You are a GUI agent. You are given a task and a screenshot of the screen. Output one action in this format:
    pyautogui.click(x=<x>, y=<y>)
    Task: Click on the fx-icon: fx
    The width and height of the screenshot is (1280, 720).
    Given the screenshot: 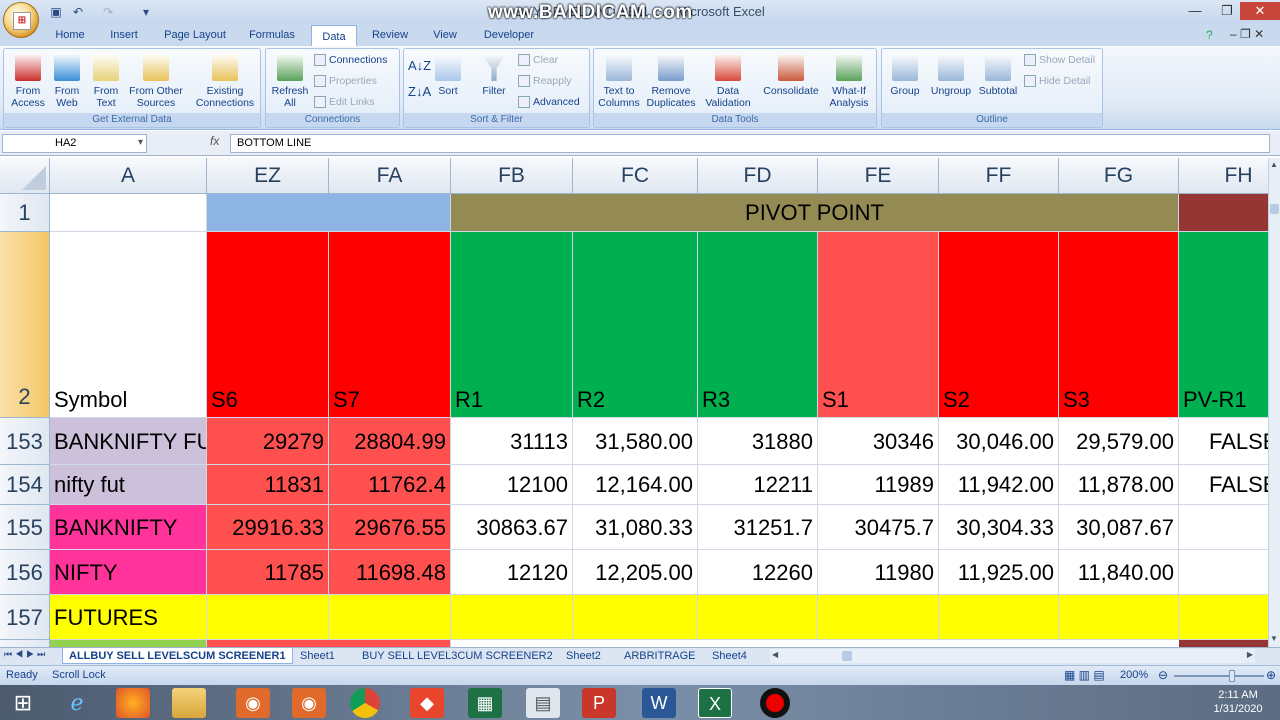 What is the action you would take?
    pyautogui.click(x=214, y=141)
    